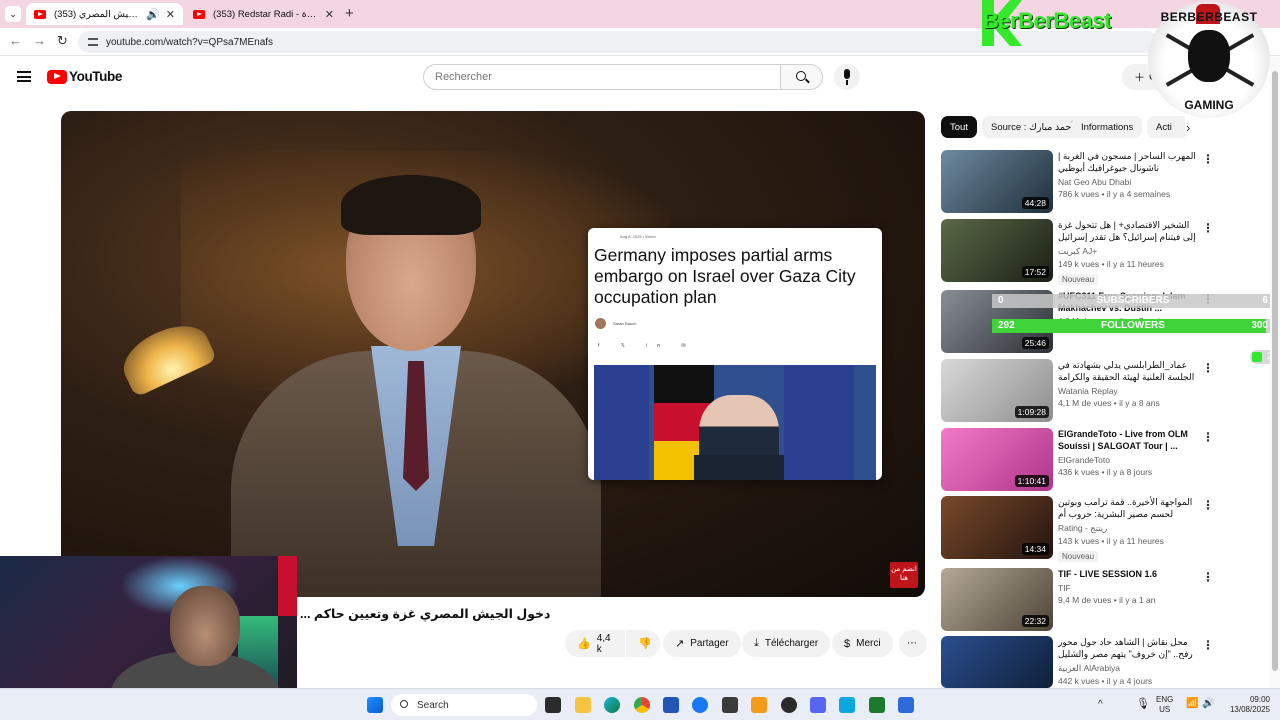 This screenshot has height=720, width=1280. What do you see at coordinates (997, 250) in the screenshot?
I see `video-thumbnail: 17:52` at bounding box center [997, 250].